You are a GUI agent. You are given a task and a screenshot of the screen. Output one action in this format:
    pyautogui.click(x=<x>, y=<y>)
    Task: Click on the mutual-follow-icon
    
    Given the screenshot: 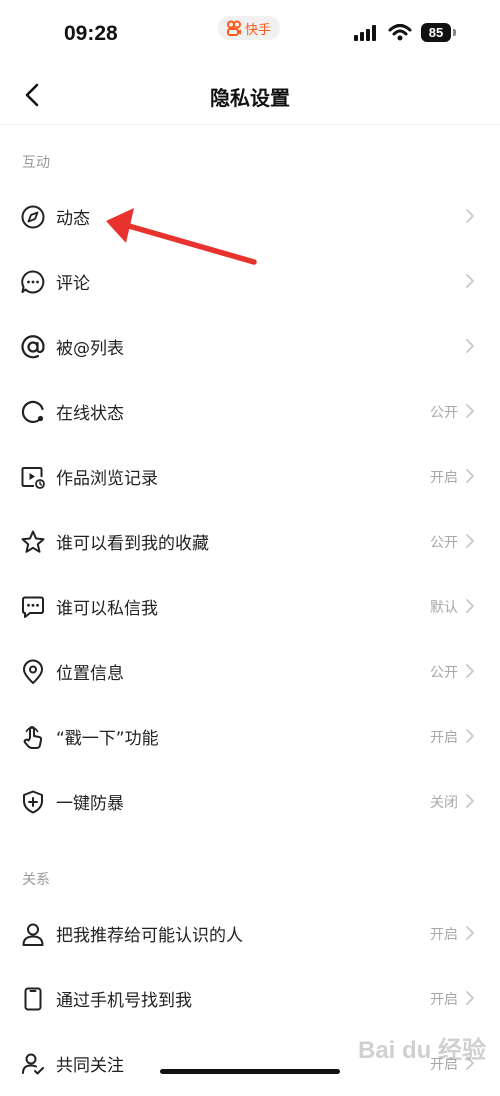 What is the action you would take?
    pyautogui.click(x=33, y=1064)
    